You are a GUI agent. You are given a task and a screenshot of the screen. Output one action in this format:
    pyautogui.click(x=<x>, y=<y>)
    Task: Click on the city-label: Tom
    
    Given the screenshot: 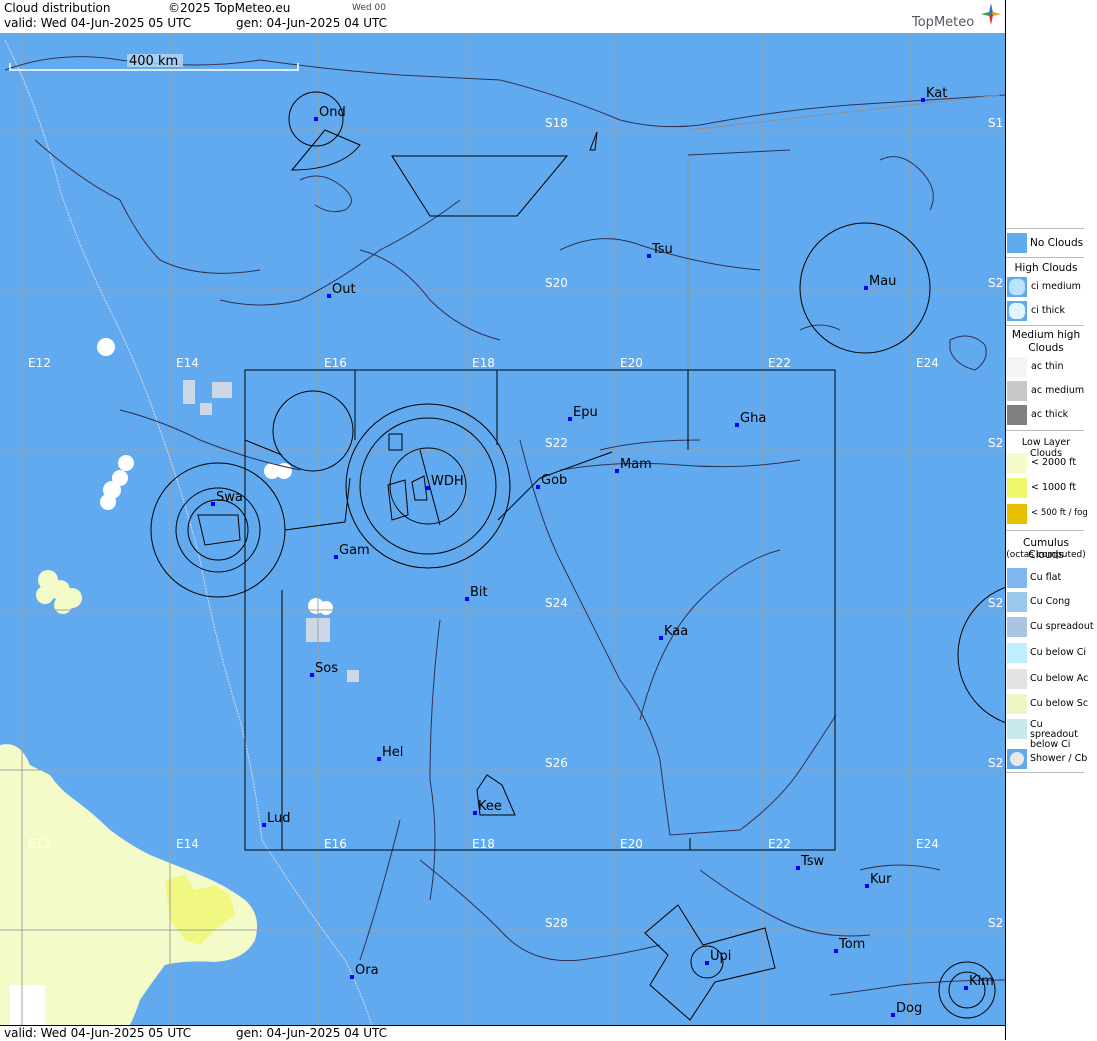 What is the action you would take?
    pyautogui.click(x=851, y=944)
    